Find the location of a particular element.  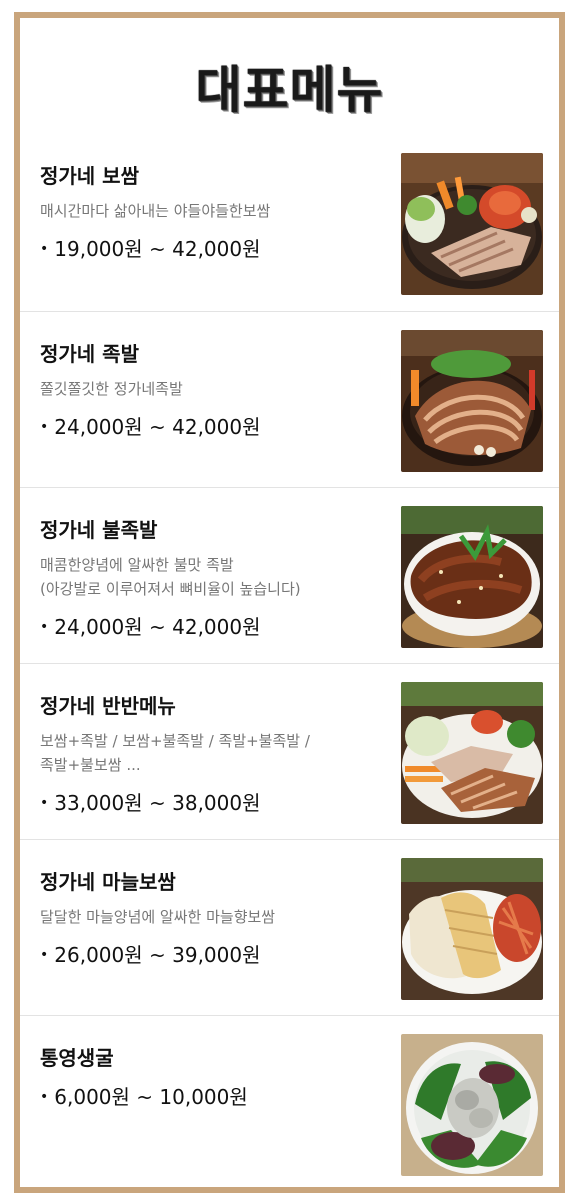

menu-item-text: 정가네 족발 쫄깃쫄깃한 정가네족발 • 24,000원 ~ 42,000원 is located at coordinates (212, 389).